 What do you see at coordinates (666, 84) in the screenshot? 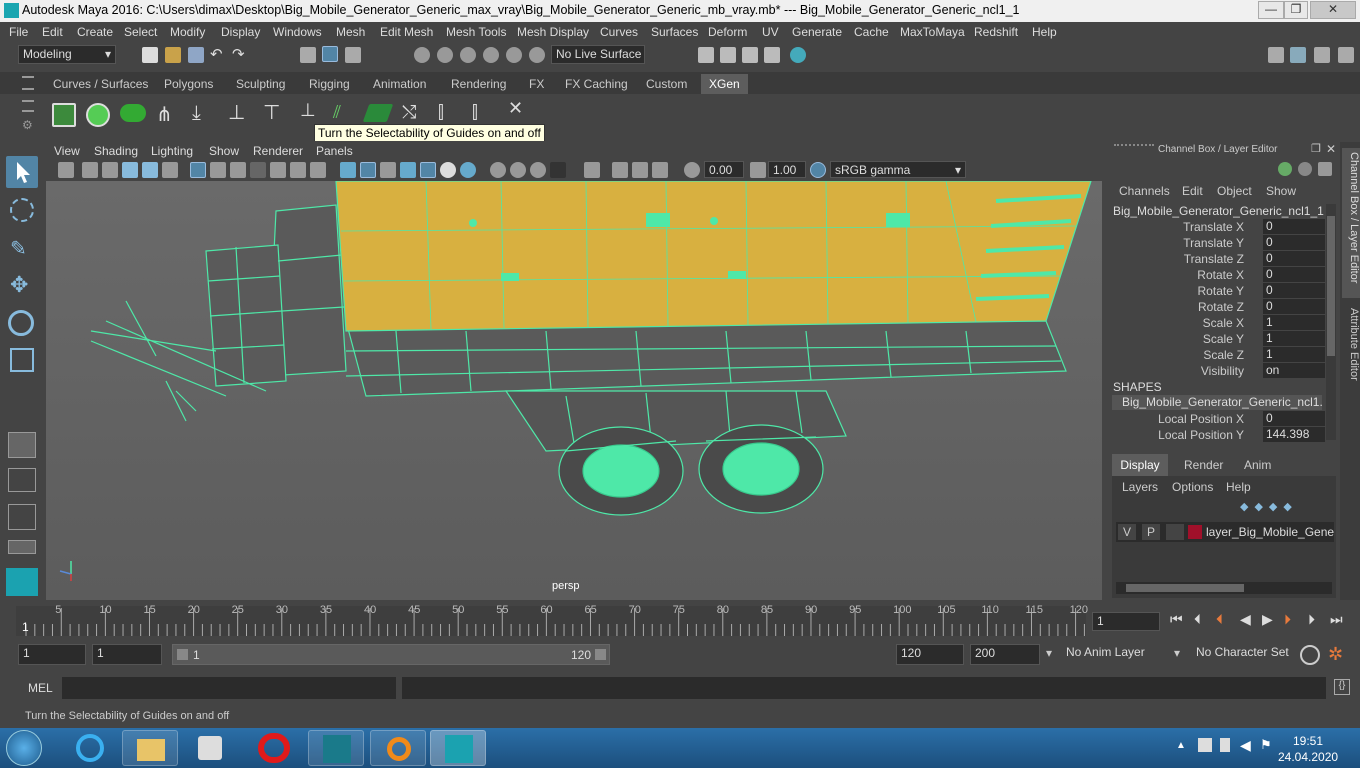
I see `shelf-tab-custom: Custom` at bounding box center [666, 84].